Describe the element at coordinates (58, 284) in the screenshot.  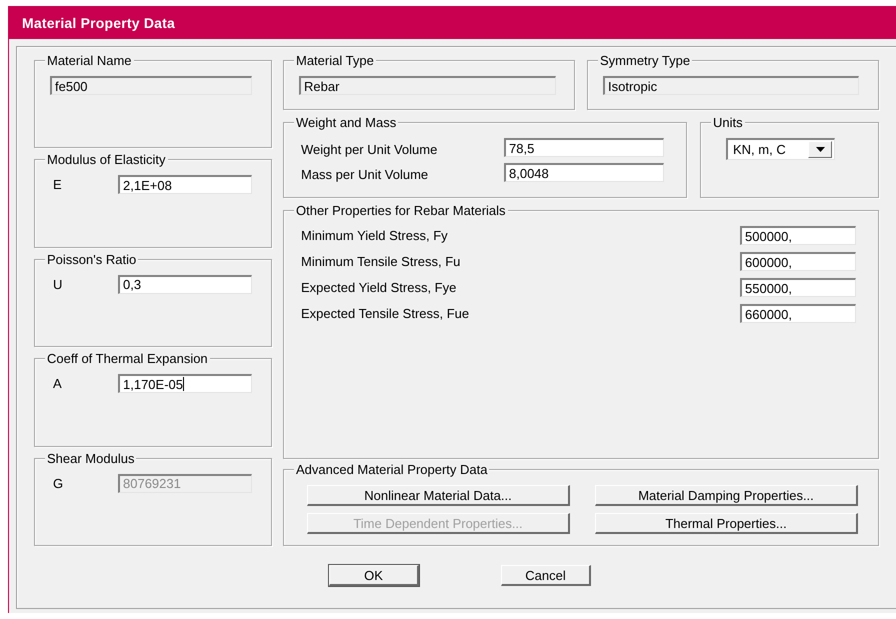
I see `symbol-label: U` at that location.